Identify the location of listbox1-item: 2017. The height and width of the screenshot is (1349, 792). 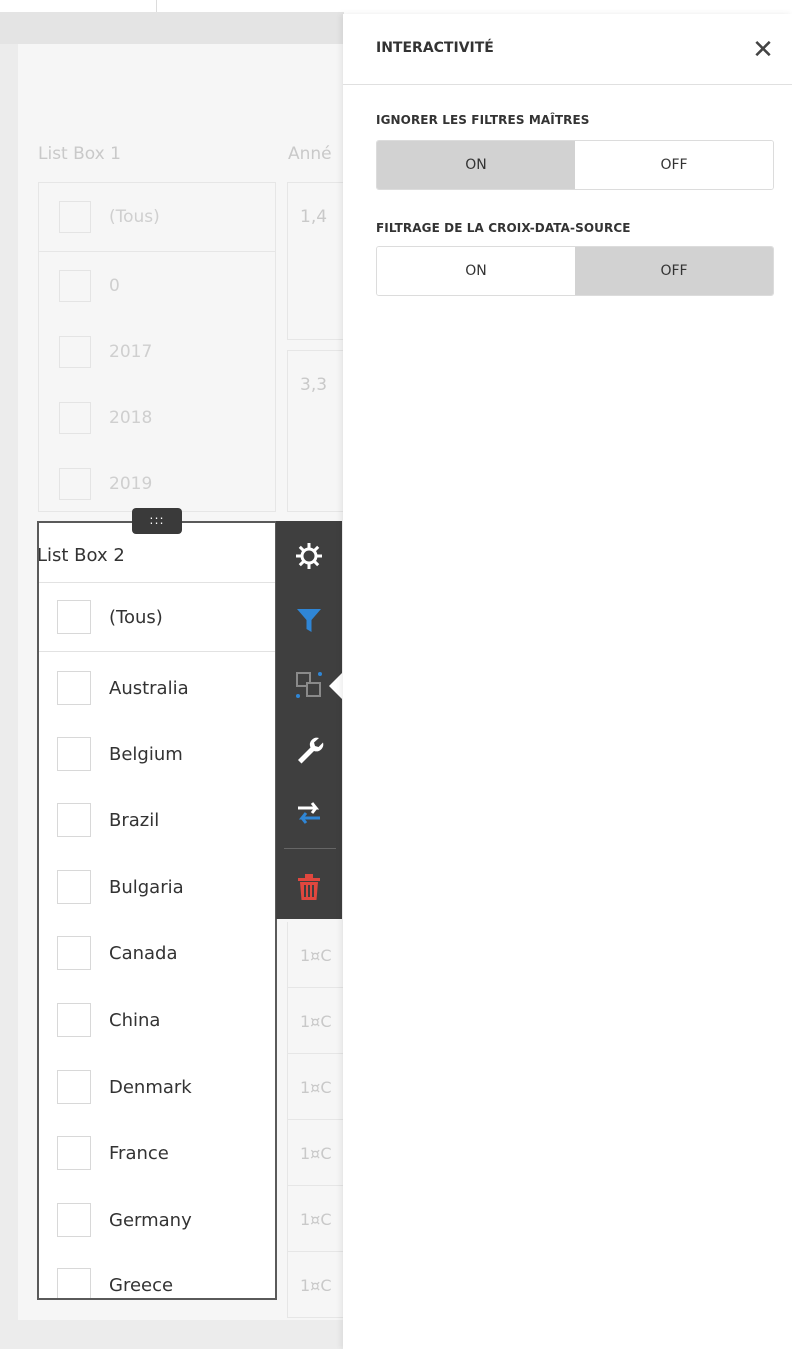
(105, 352).